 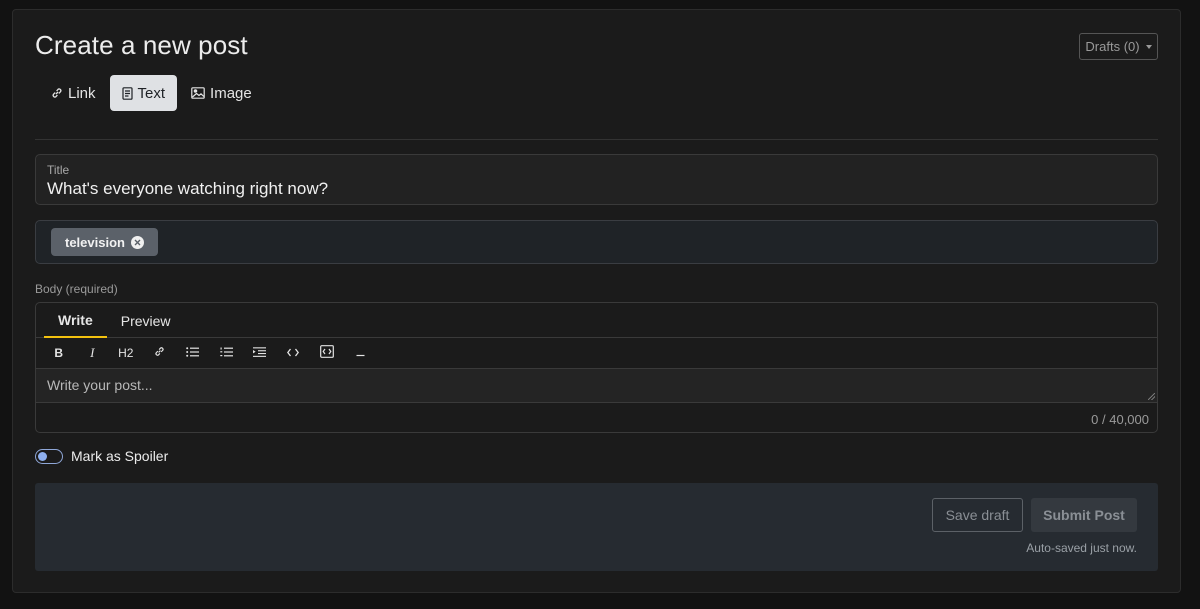 I want to click on tags-input: television, so click(x=596, y=242).